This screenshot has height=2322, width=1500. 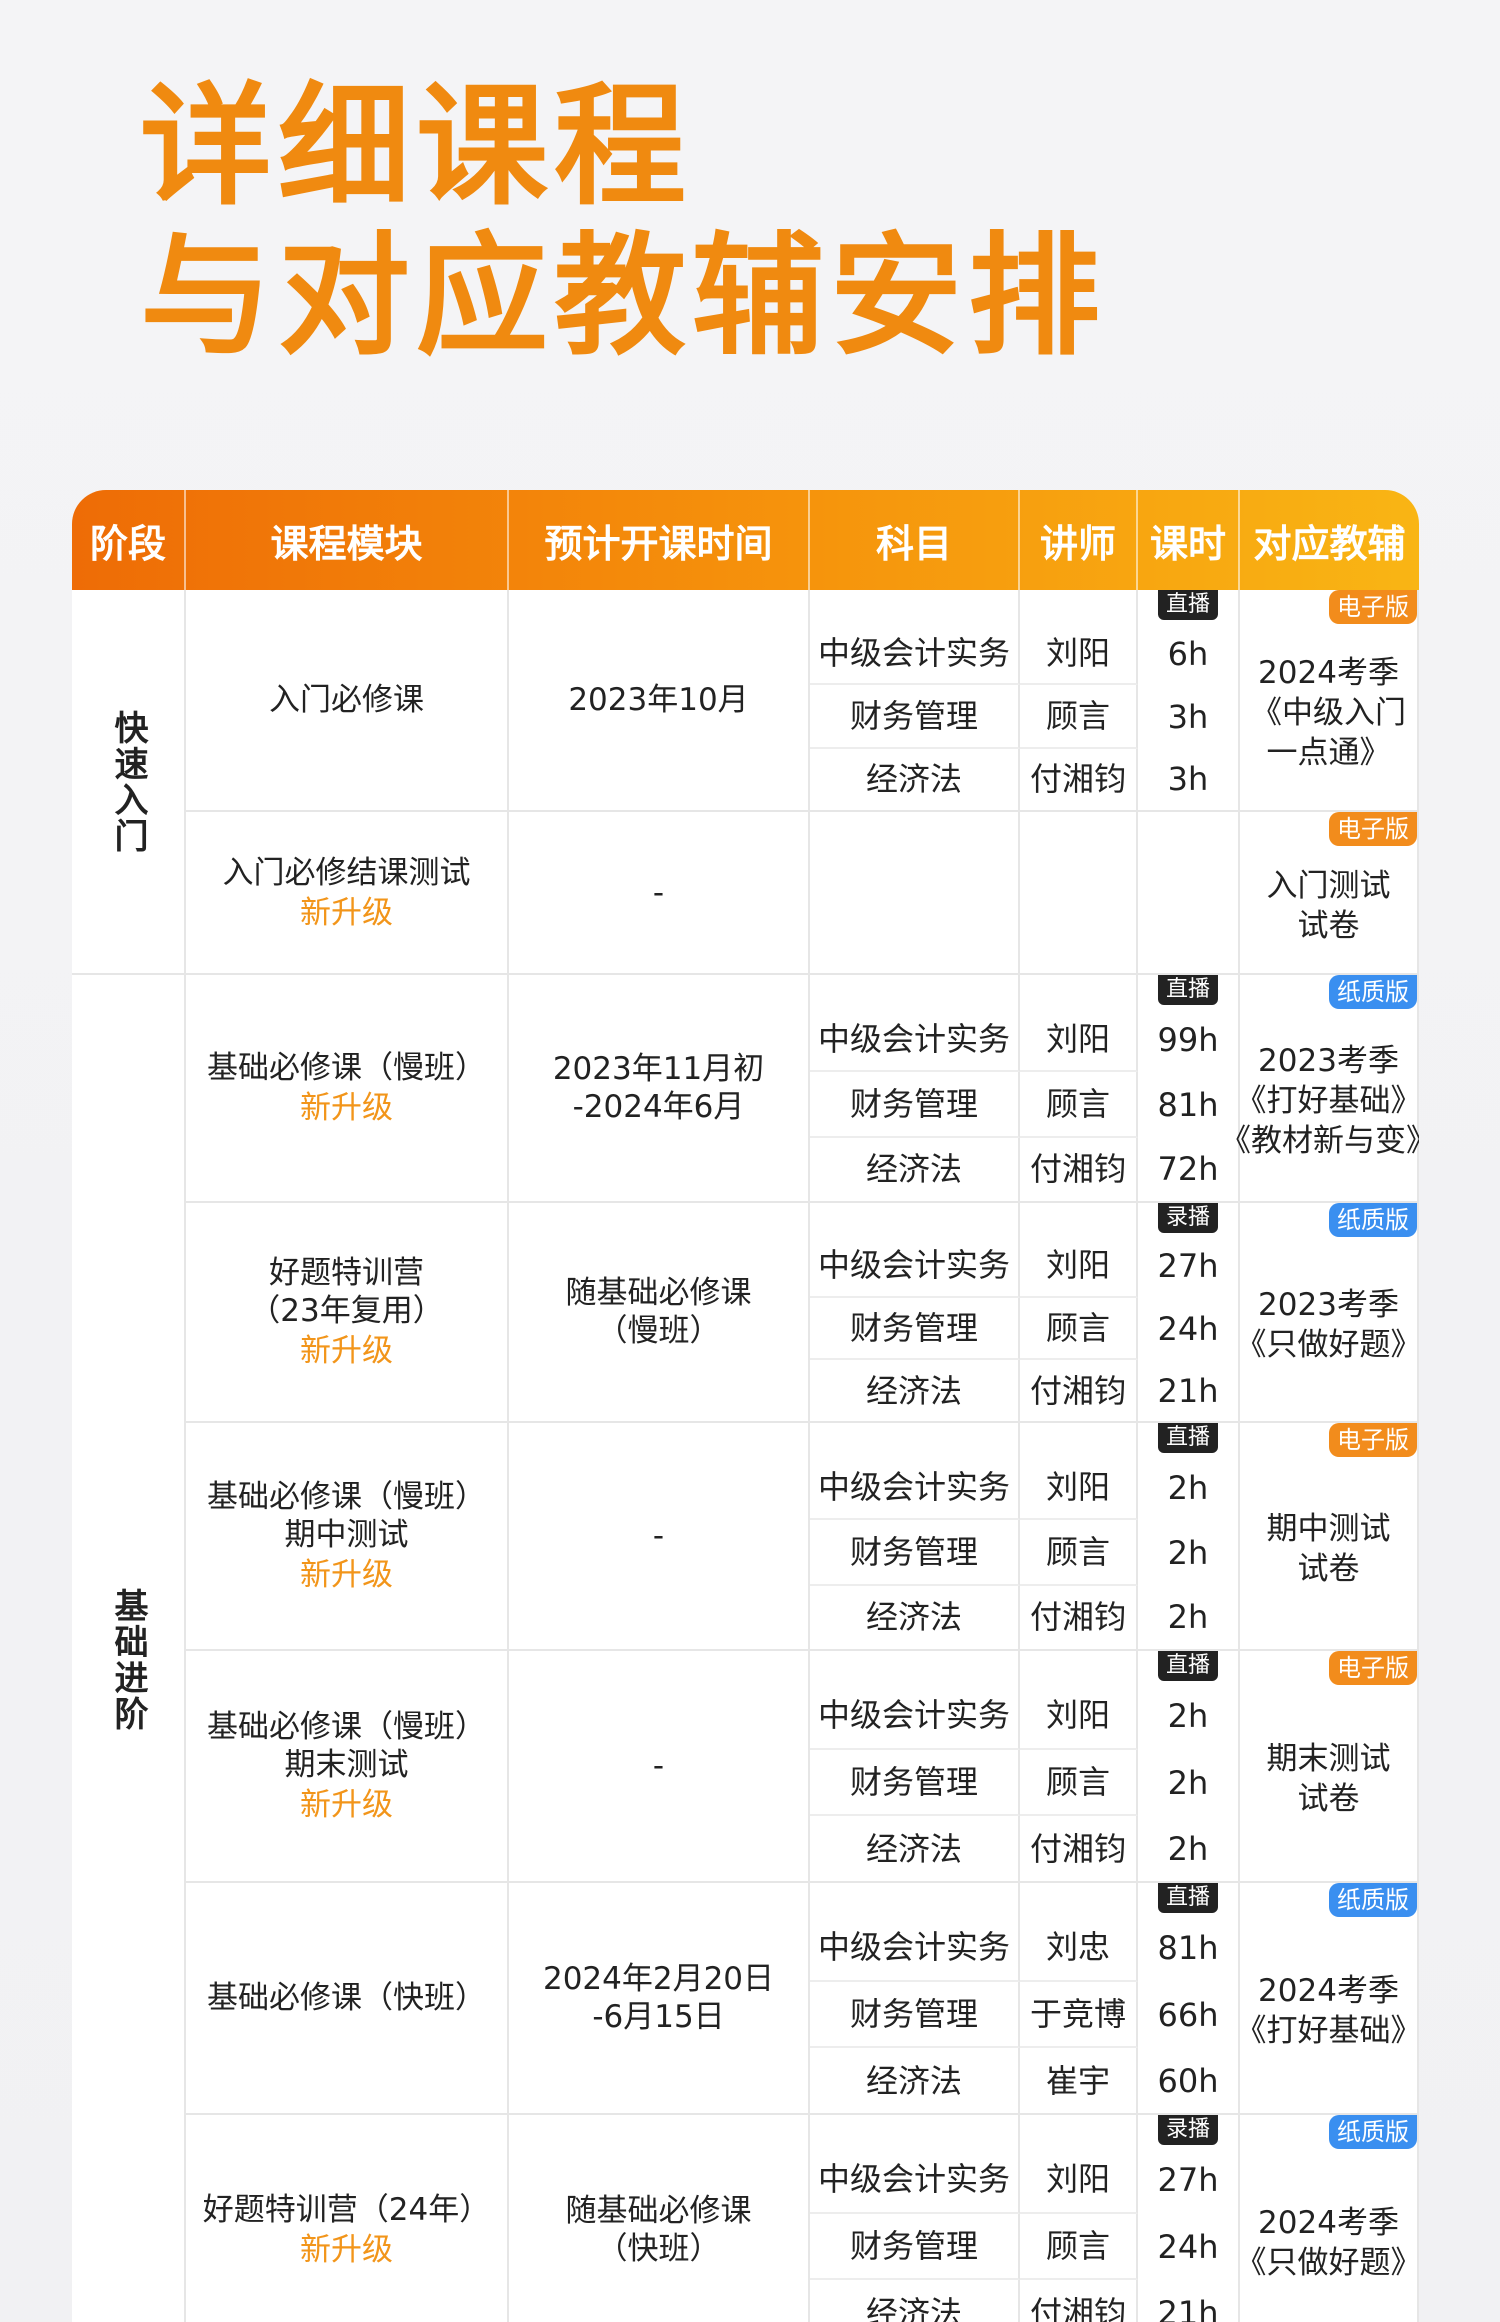 What do you see at coordinates (1079, 1948) in the screenshot?
I see `teacher-cell: 刘忠` at bounding box center [1079, 1948].